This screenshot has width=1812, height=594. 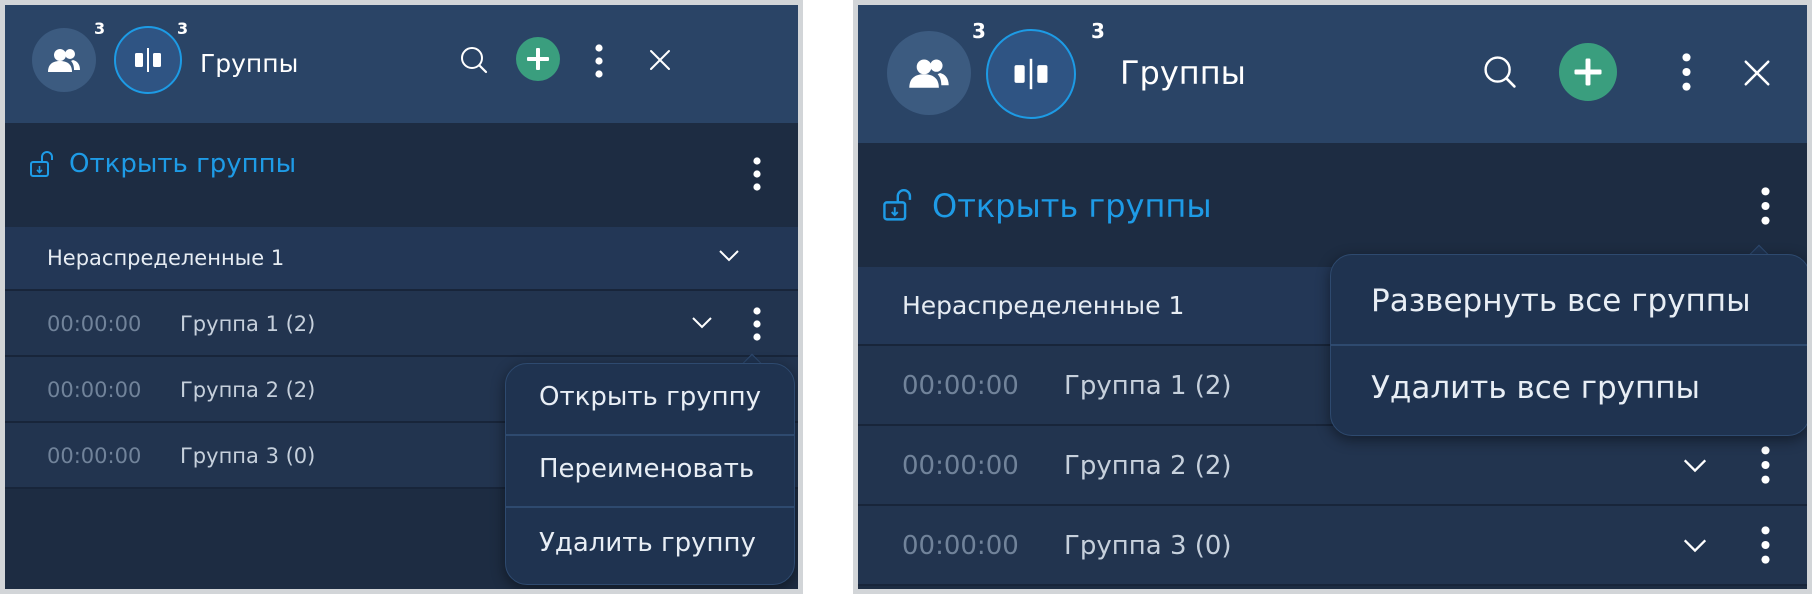 What do you see at coordinates (650, 543) in the screenshot?
I see `delete-group-item: Удалить группу` at bounding box center [650, 543].